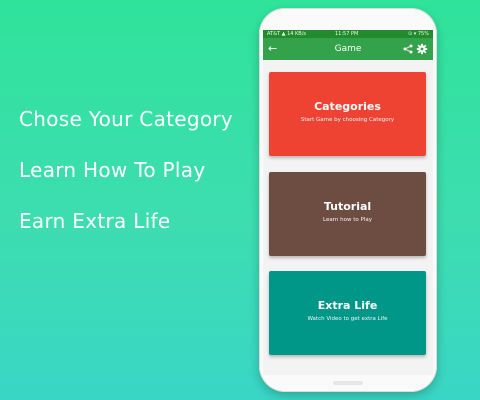 The width and height of the screenshot is (480, 400). I want to click on tutorial-card-title: Tutorial, so click(347, 206).